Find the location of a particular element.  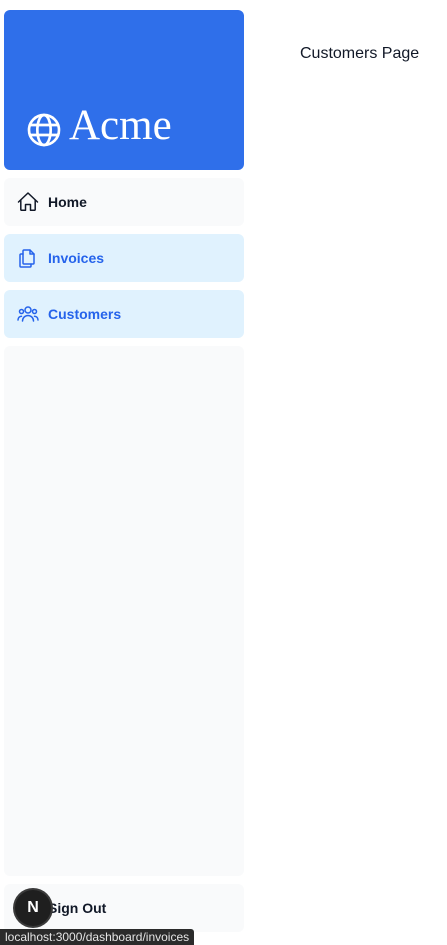

sidebar-item-label: Customers is located at coordinates (85, 314).